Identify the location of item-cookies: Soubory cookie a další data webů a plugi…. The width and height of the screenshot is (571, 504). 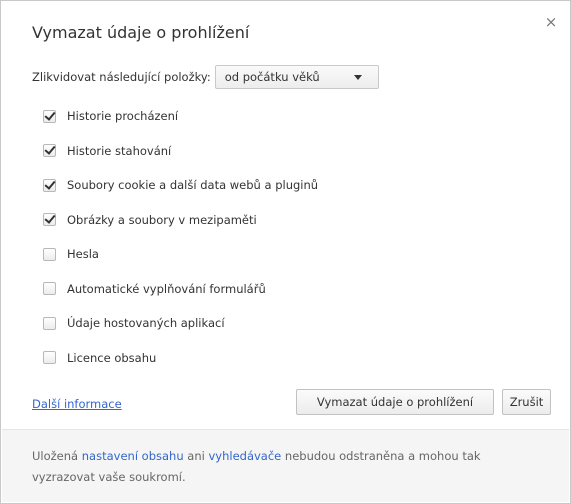
(180, 185).